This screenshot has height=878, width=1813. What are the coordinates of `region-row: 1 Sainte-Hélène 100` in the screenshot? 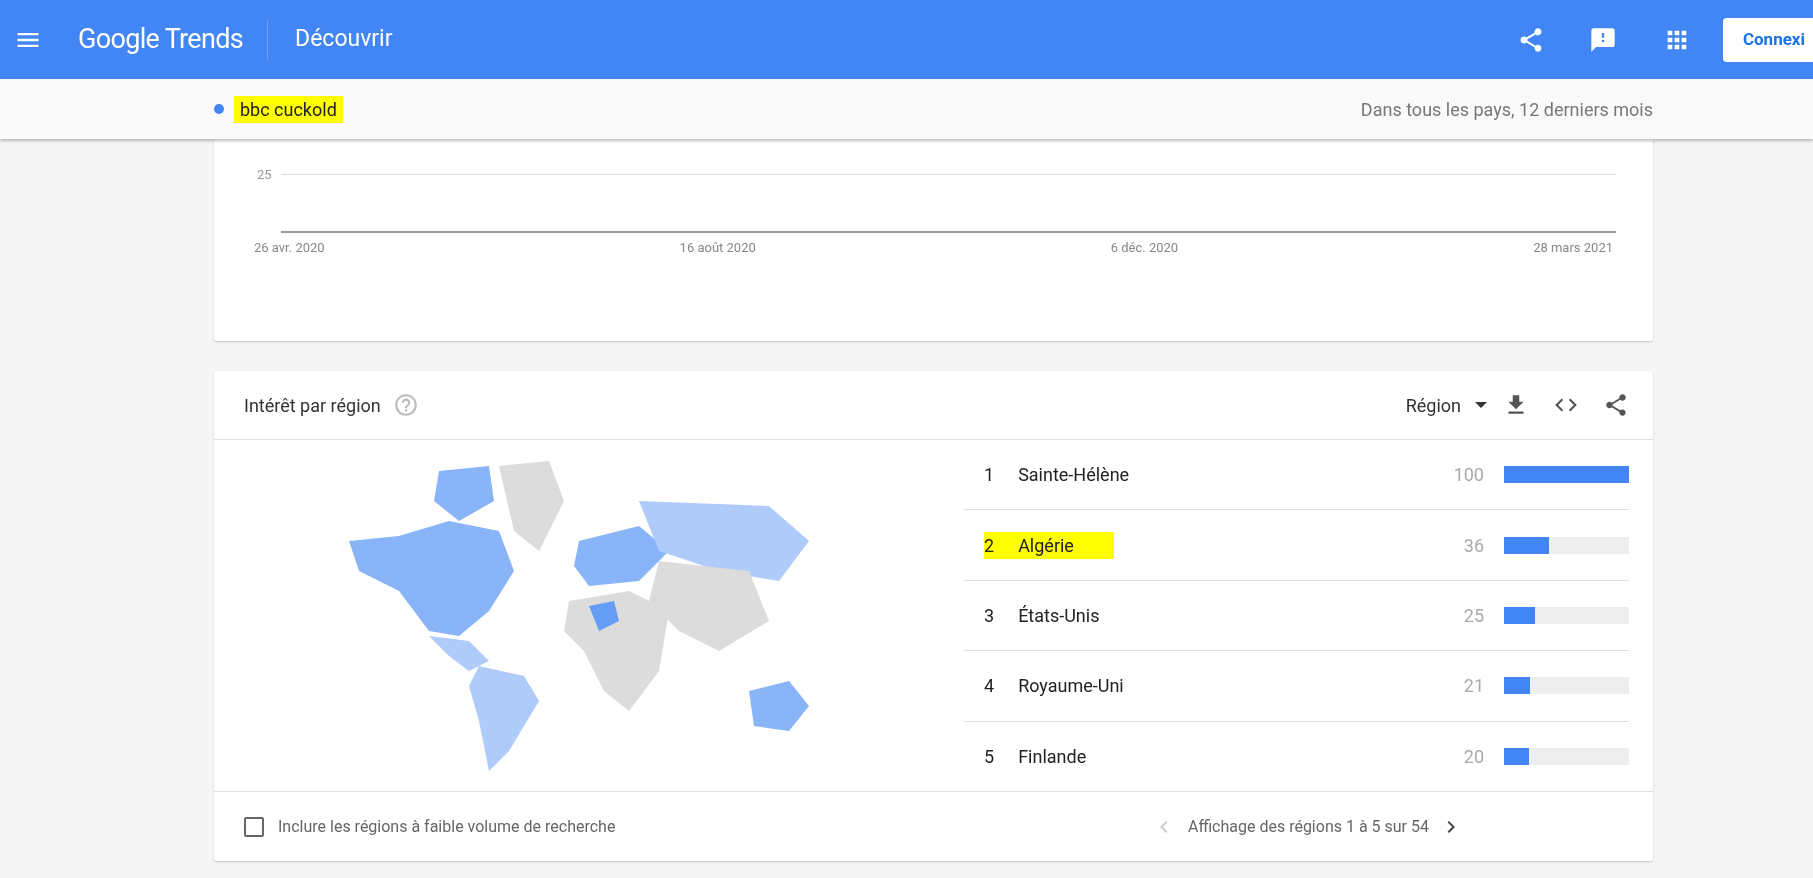 It's located at (1296, 475).